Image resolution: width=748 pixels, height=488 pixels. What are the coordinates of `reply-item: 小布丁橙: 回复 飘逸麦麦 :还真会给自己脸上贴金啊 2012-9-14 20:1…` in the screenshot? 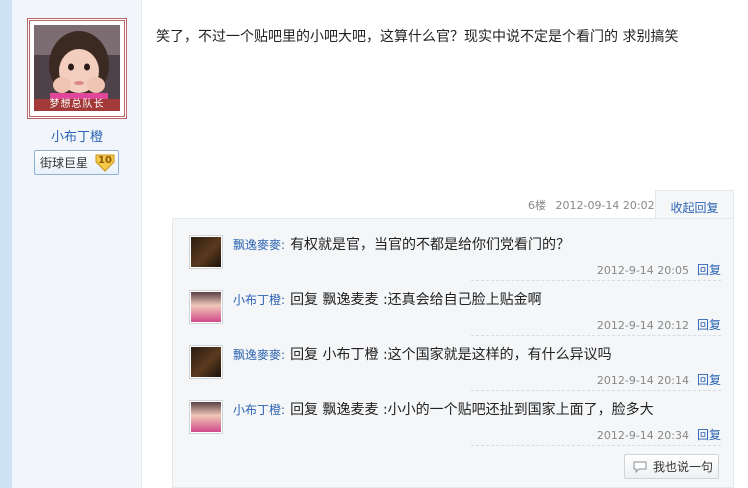 It's located at (455, 316).